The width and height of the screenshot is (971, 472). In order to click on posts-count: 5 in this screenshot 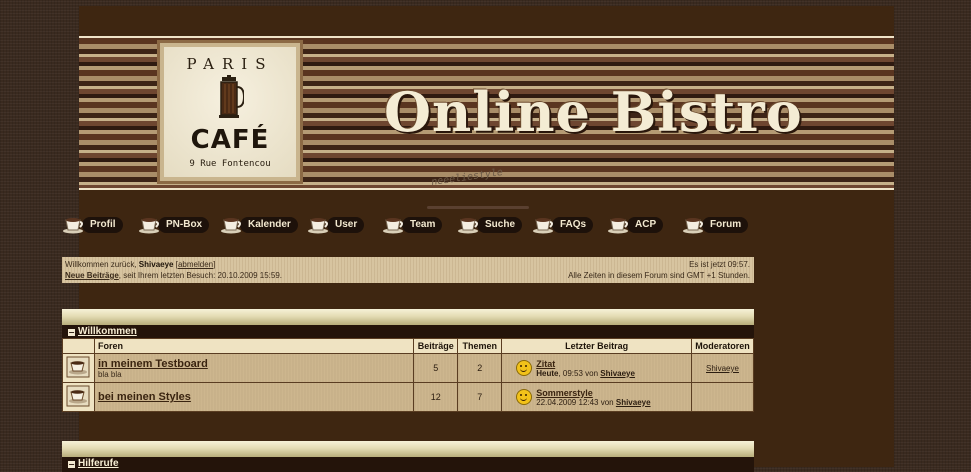, I will do `click(436, 368)`.